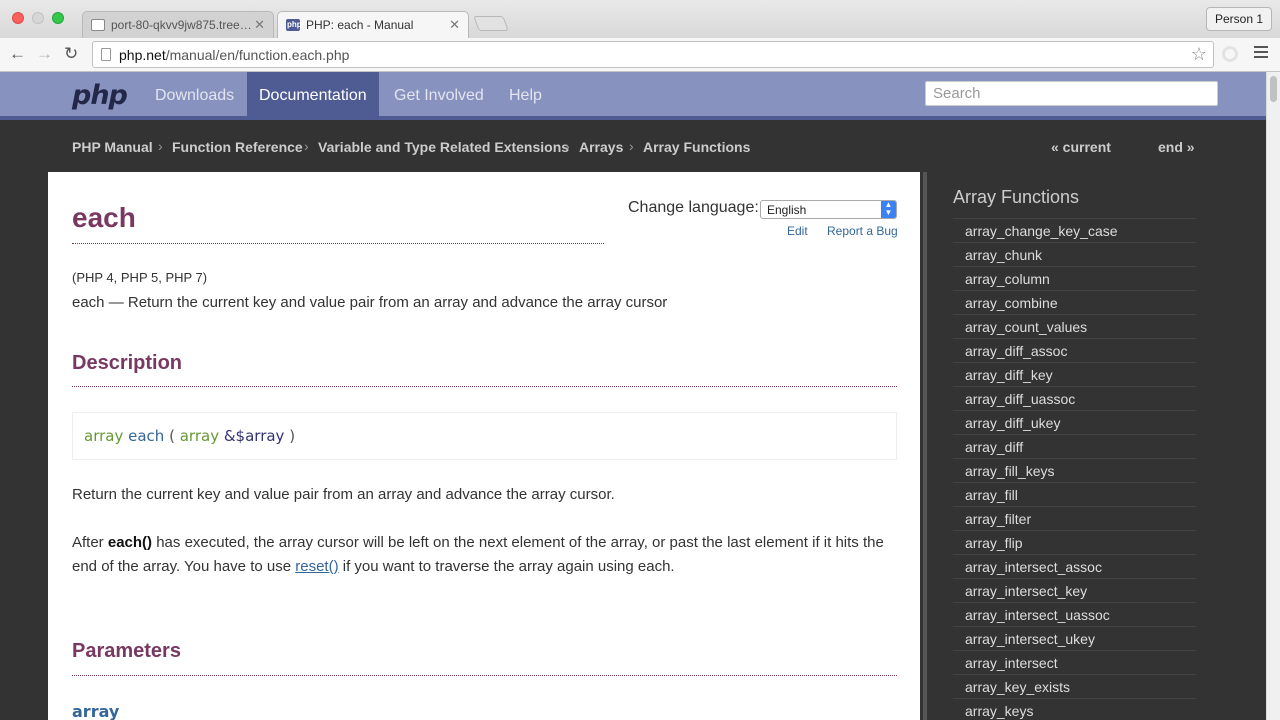  What do you see at coordinates (1074, 662) in the screenshot?
I see `sidebar-item: array_intersect` at bounding box center [1074, 662].